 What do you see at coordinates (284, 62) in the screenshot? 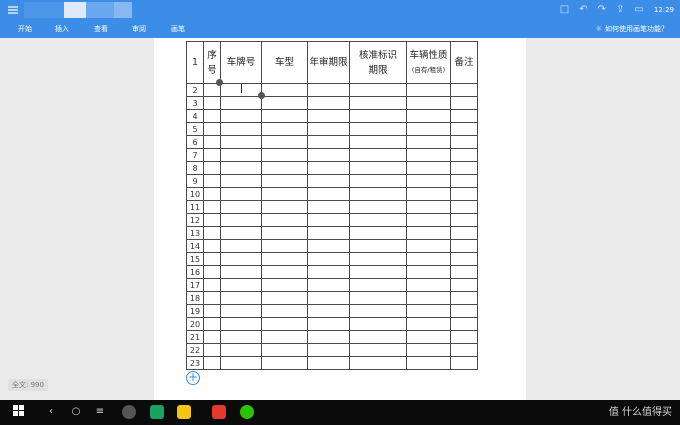
I see `header-model: 车型` at bounding box center [284, 62].